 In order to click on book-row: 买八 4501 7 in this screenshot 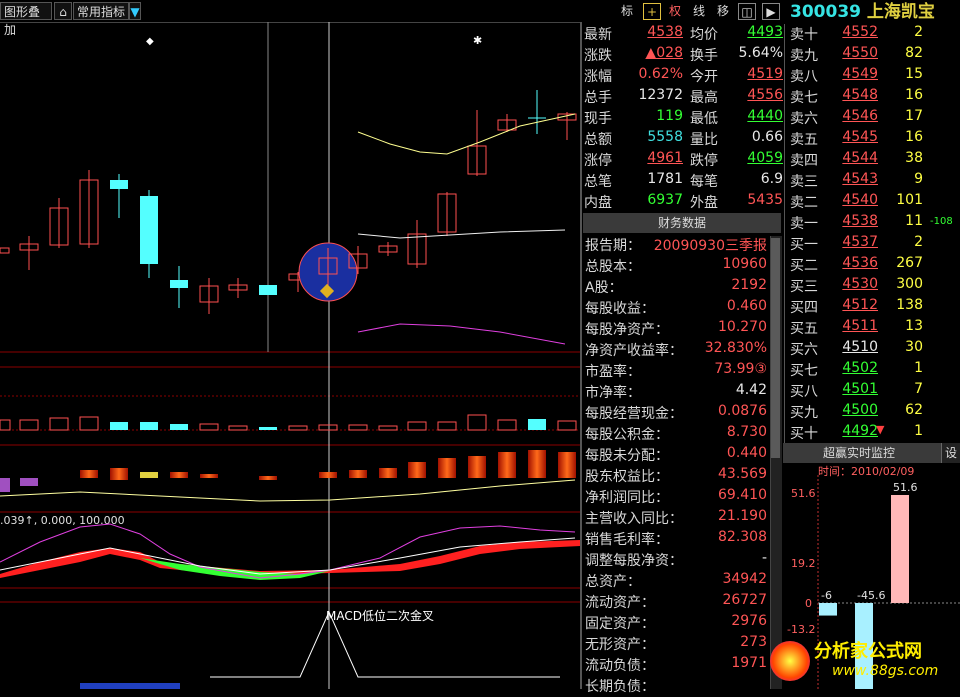, I will do `click(874, 391)`.